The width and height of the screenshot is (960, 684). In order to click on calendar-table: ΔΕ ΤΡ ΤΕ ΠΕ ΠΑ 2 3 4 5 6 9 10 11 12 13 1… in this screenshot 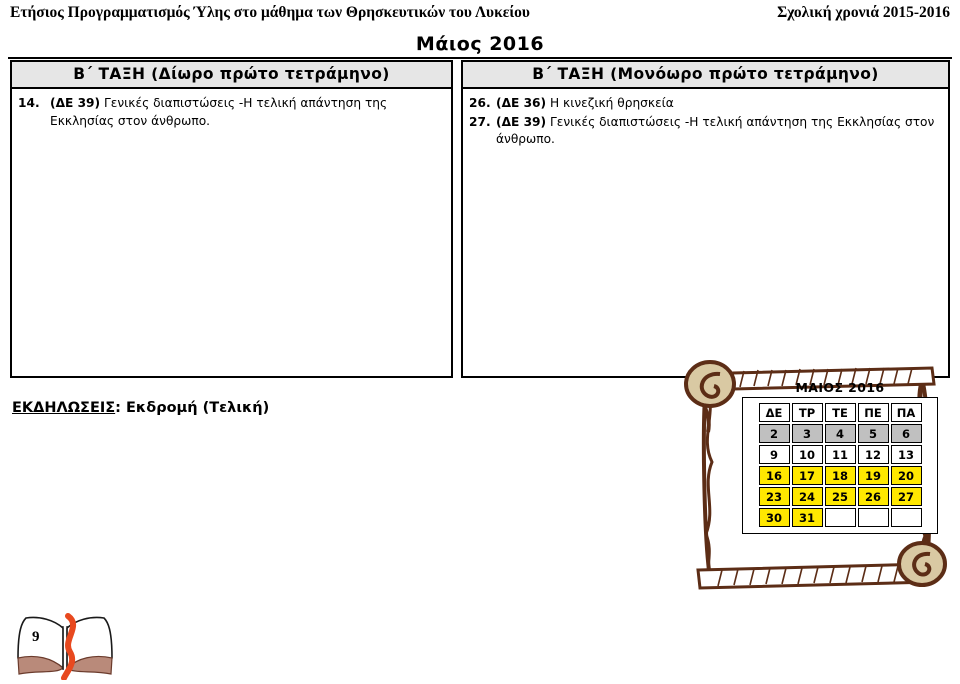, I will do `click(840, 465)`.